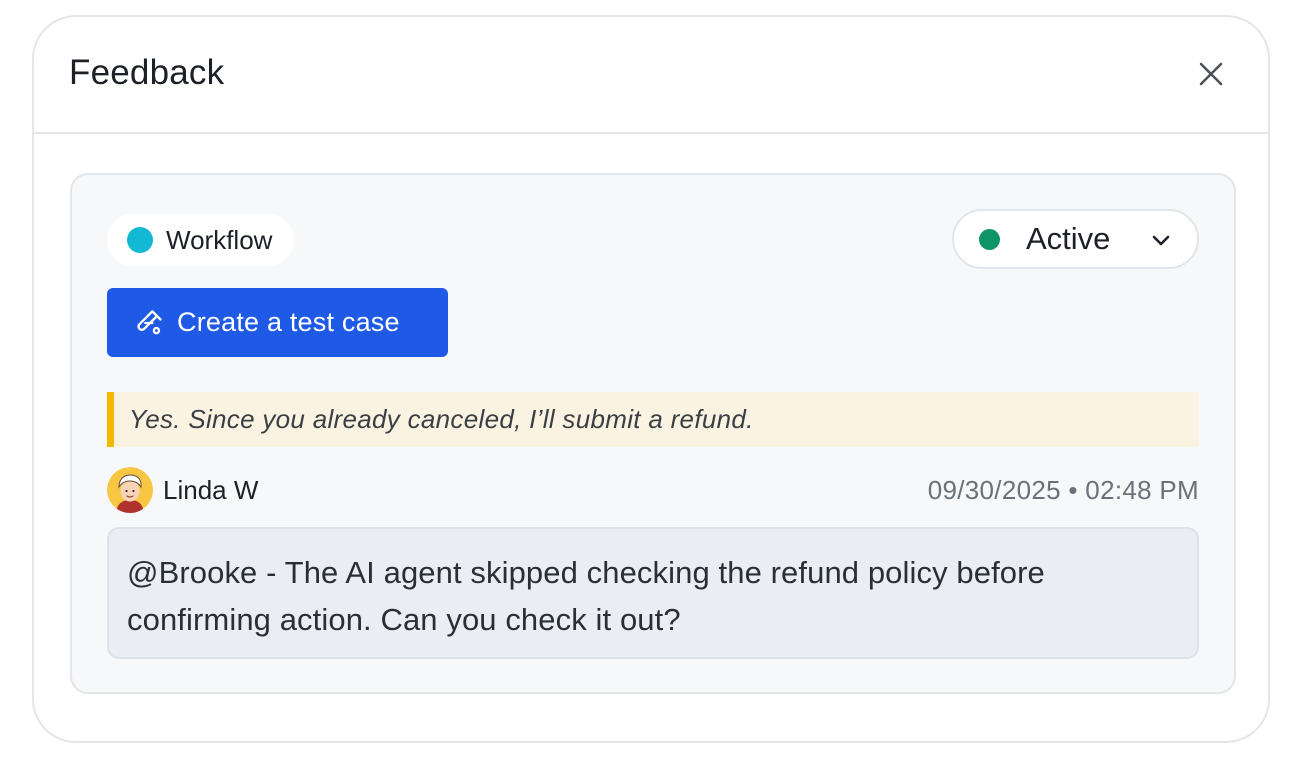 The width and height of the screenshot is (1303, 758). Describe the element at coordinates (288, 322) in the screenshot. I see `create-test-case-label: Create a test case` at that location.